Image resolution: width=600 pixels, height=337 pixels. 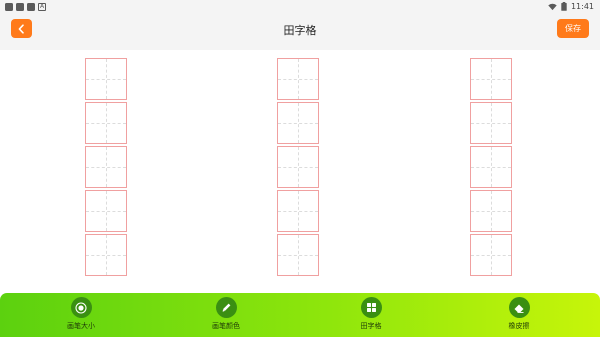 What do you see at coordinates (81, 307) in the screenshot?
I see `brush-size-icon` at bounding box center [81, 307].